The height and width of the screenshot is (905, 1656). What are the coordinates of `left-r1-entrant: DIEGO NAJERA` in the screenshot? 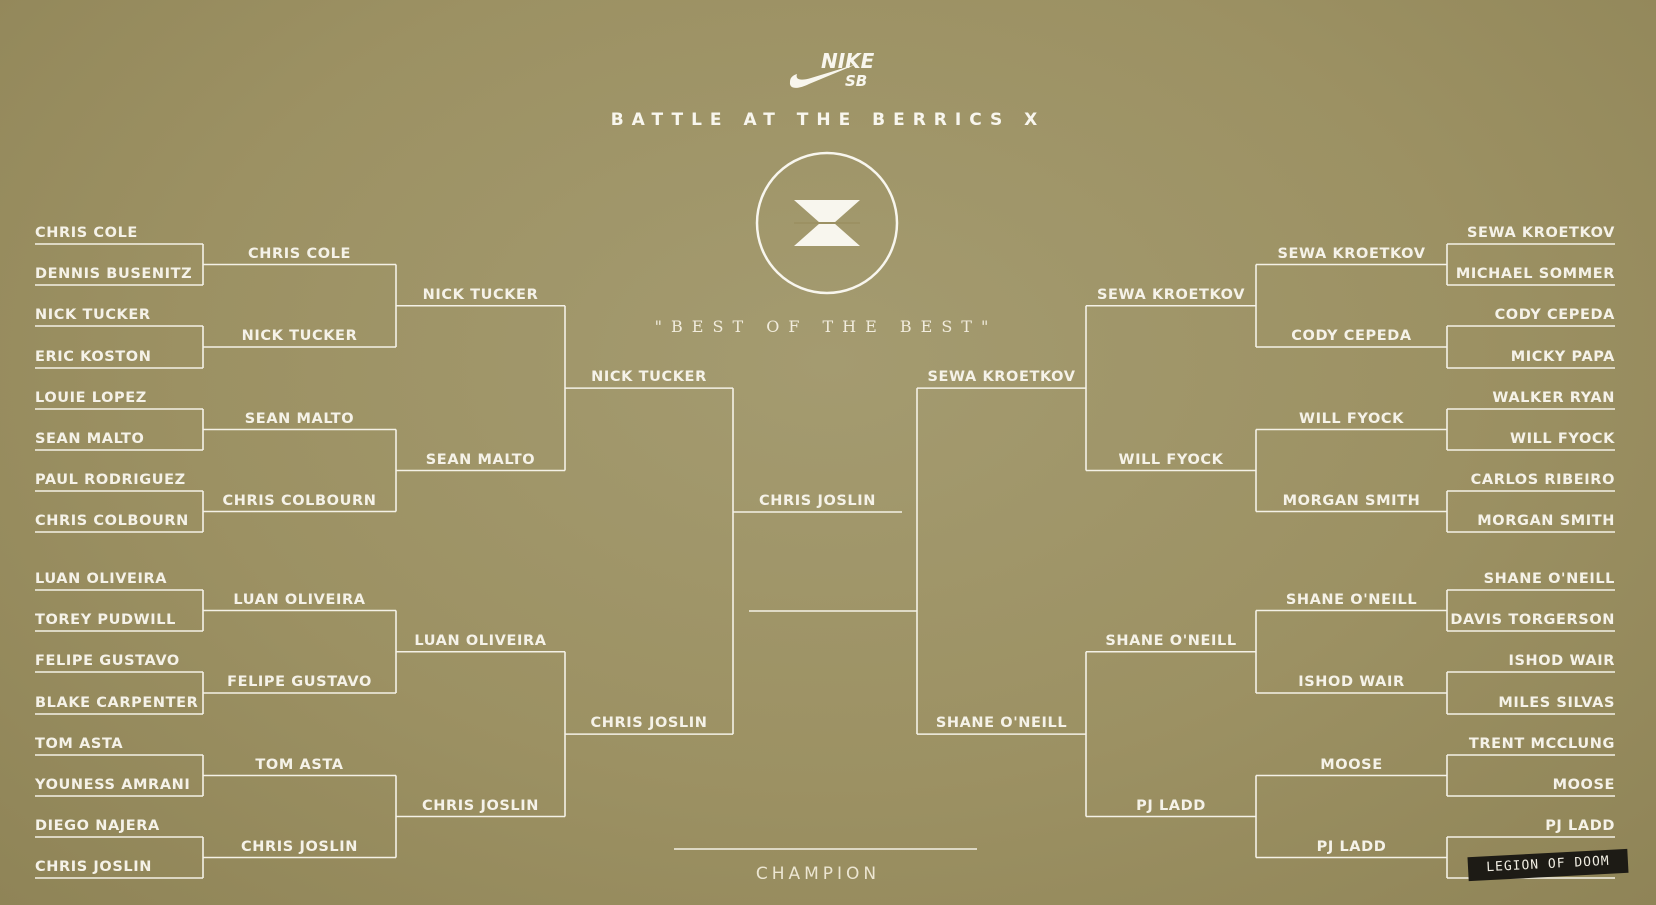 It's located at (97, 826).